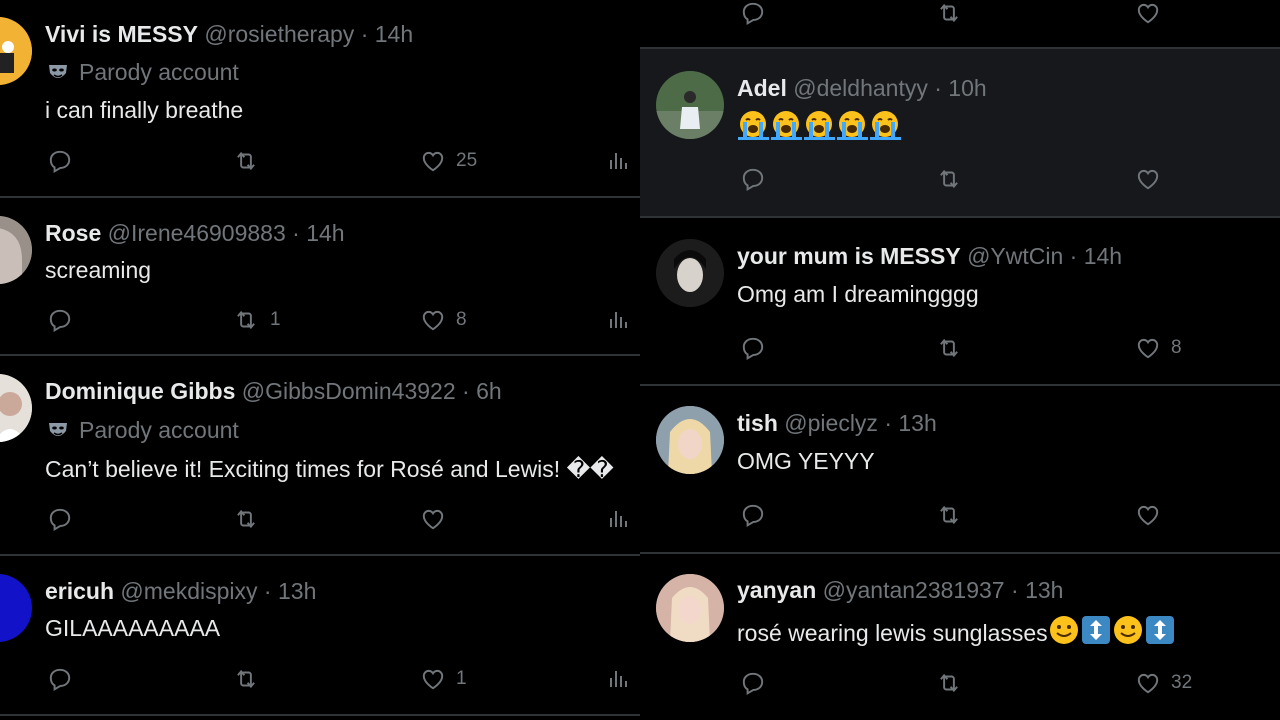 The image size is (1280, 720). I want to click on tweet-actions: 25, so click(320, 161).